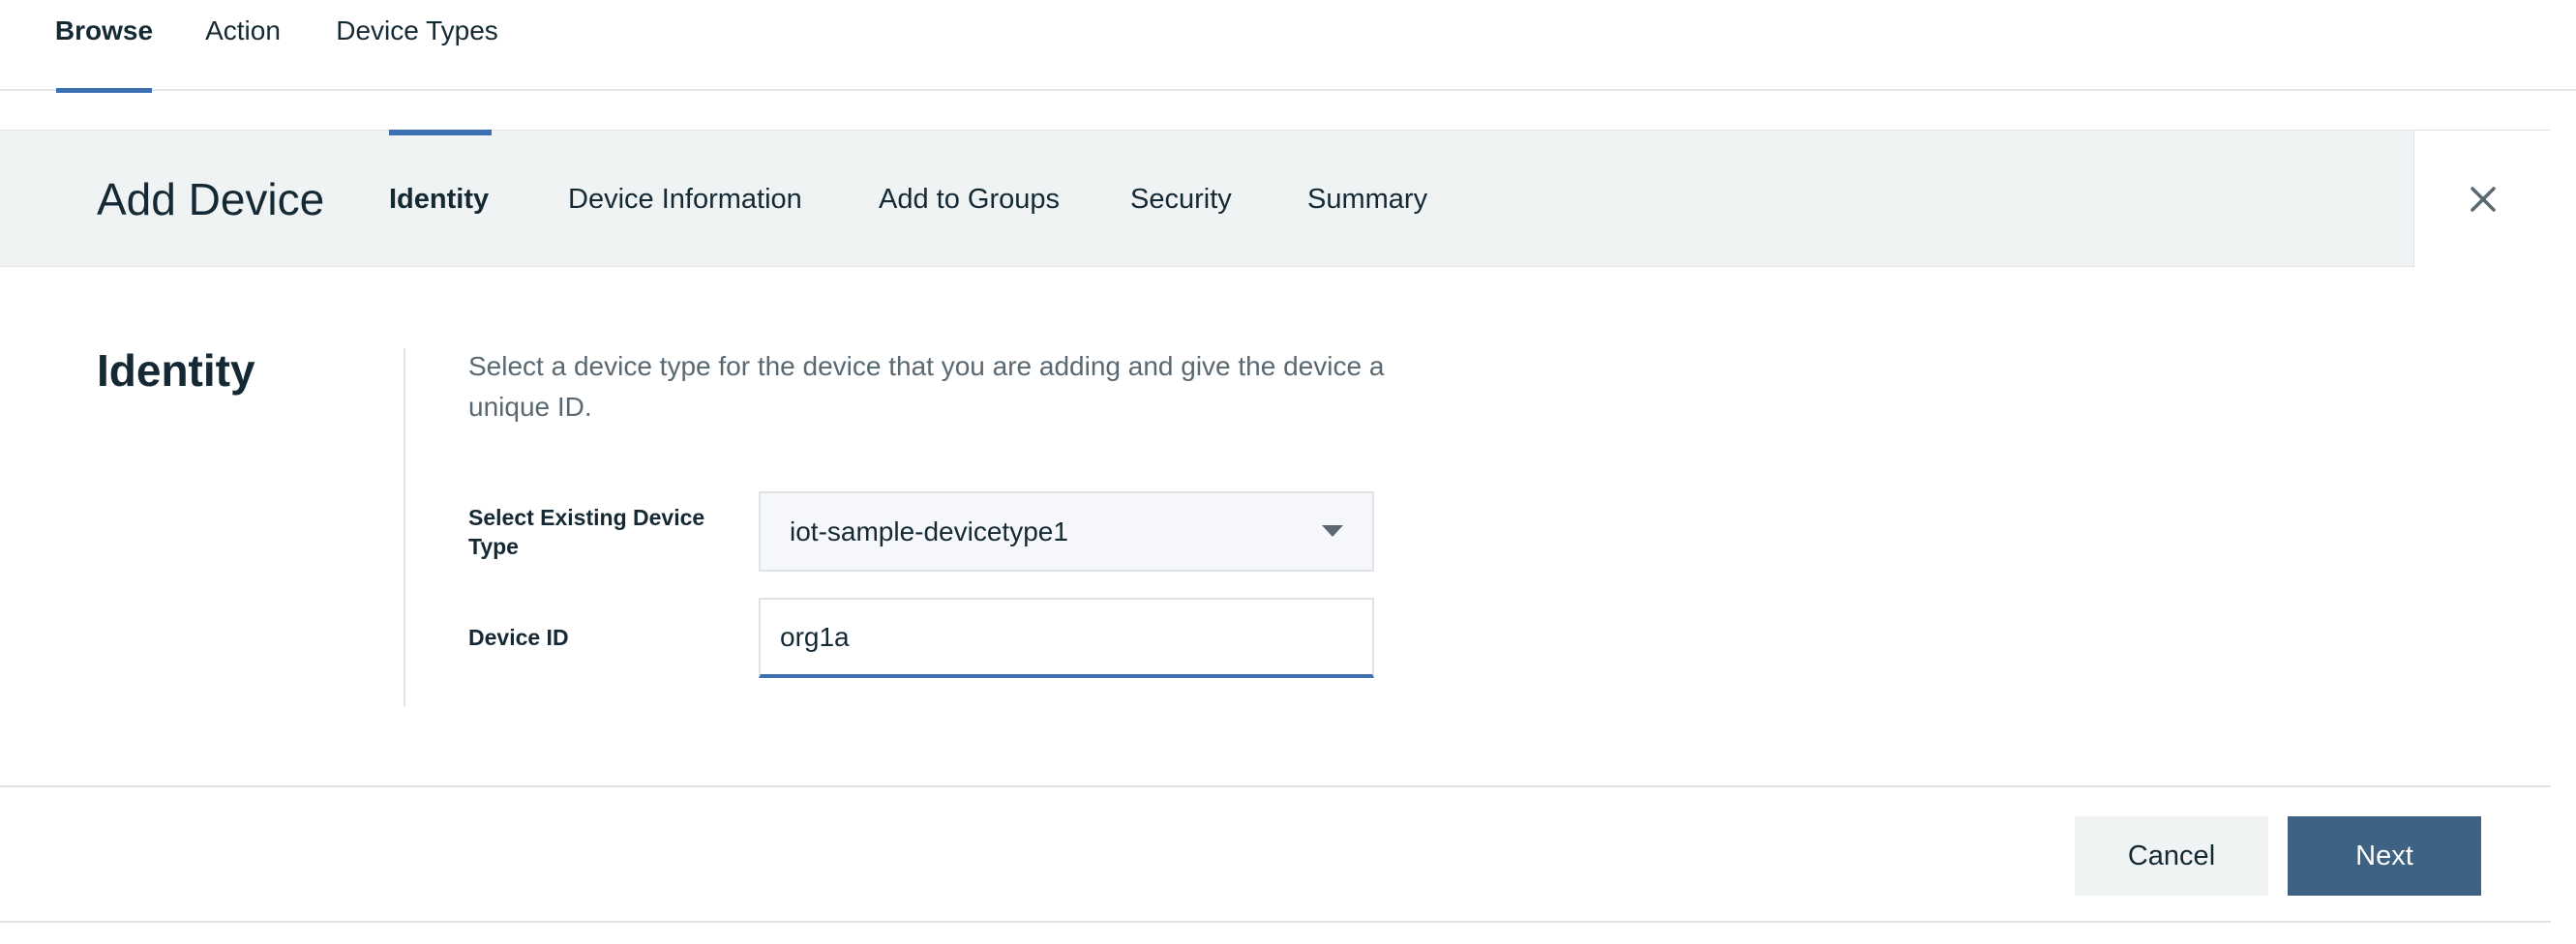  Describe the element at coordinates (518, 637) in the screenshot. I see `device-id-label: Device ID` at that location.